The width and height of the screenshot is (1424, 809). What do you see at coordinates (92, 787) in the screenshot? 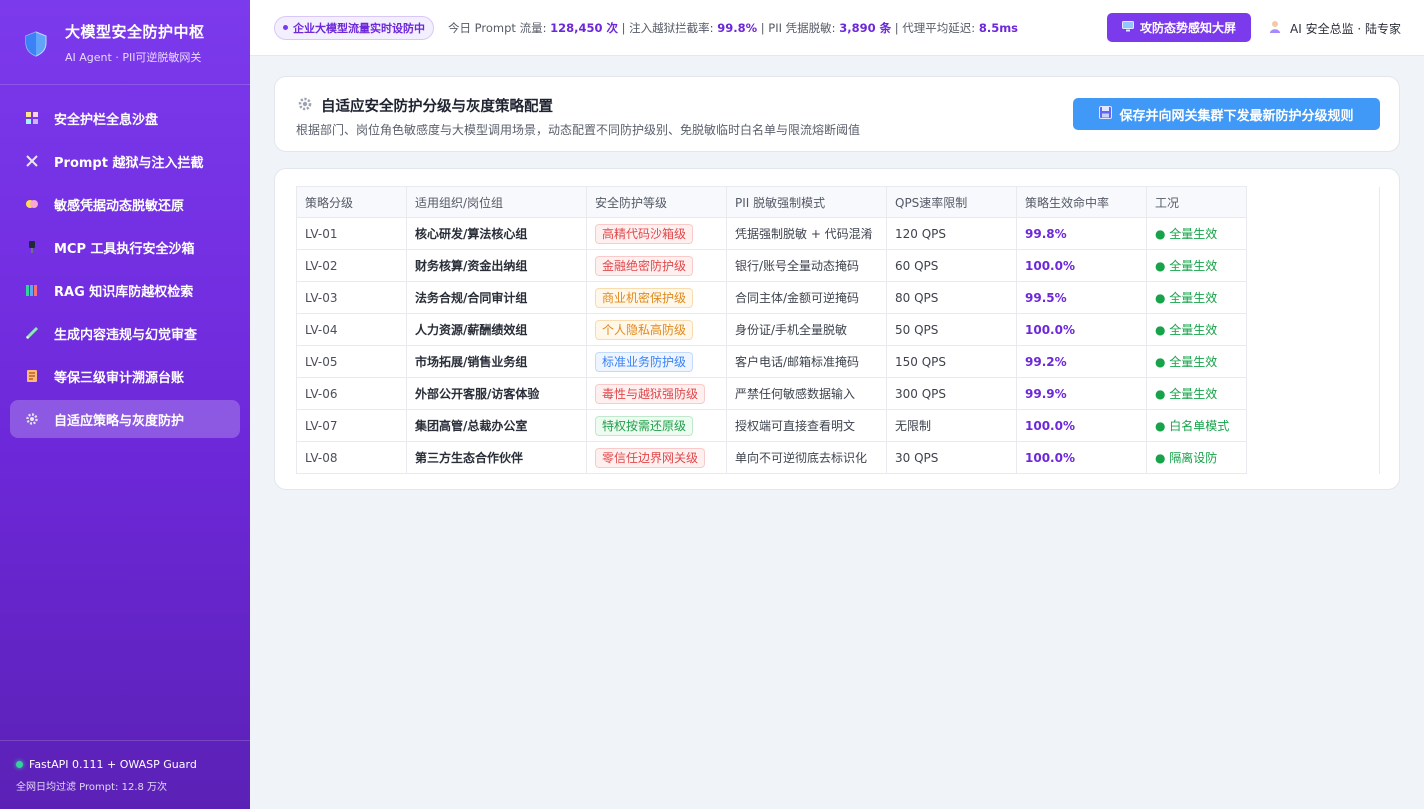
I see `footer-stats: 全网日均过滤 Prompt: 12.8 万次` at bounding box center [92, 787].